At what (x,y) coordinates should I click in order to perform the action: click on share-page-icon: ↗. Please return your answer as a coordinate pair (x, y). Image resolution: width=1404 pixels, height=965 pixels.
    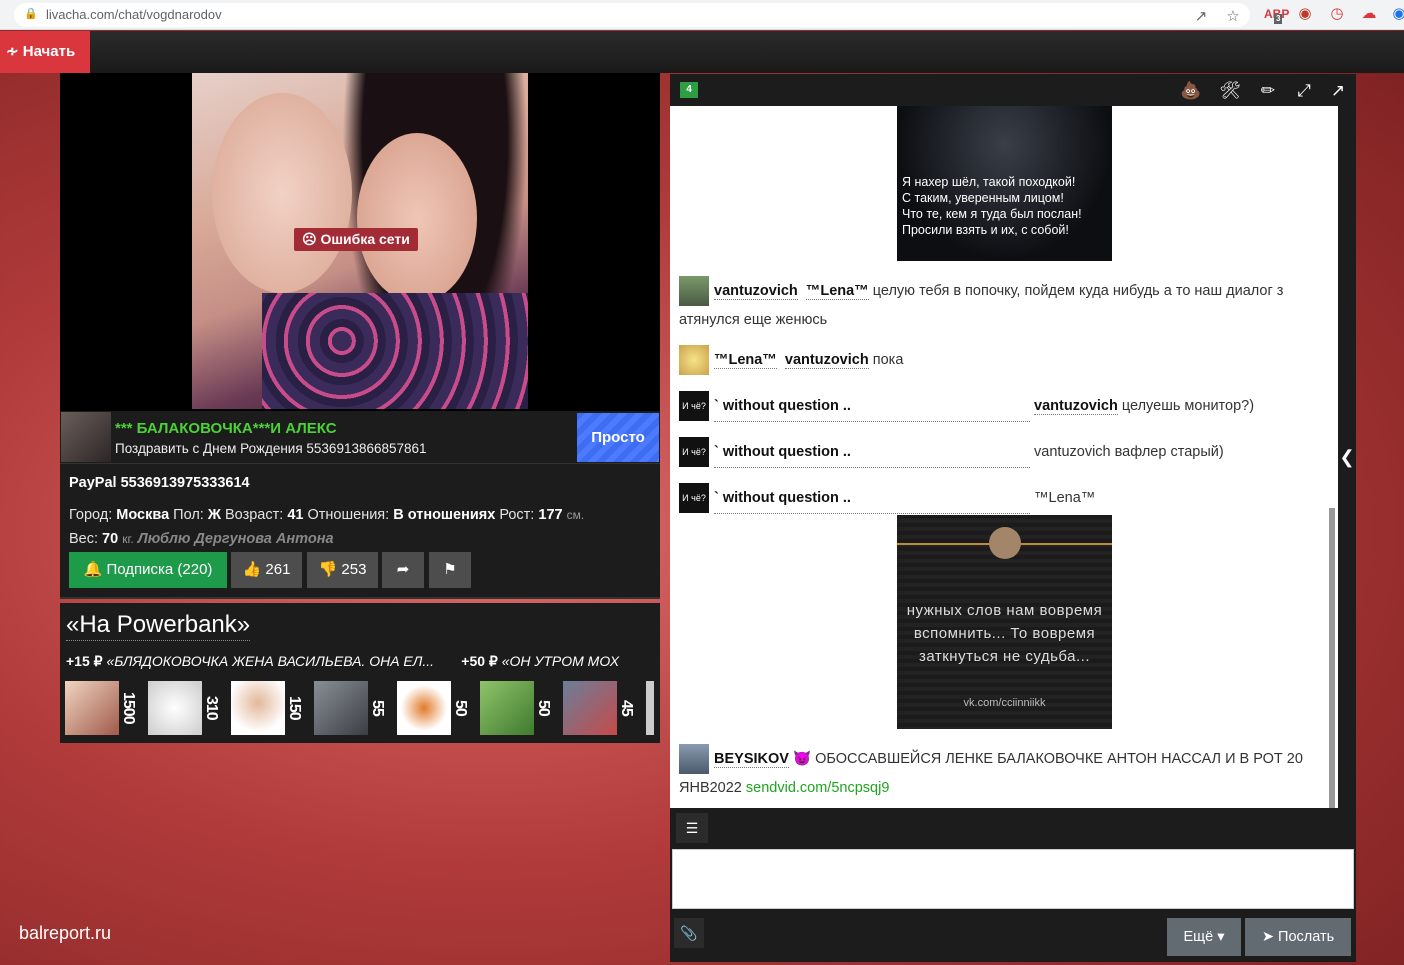
    Looking at the image, I should click on (1201, 17).